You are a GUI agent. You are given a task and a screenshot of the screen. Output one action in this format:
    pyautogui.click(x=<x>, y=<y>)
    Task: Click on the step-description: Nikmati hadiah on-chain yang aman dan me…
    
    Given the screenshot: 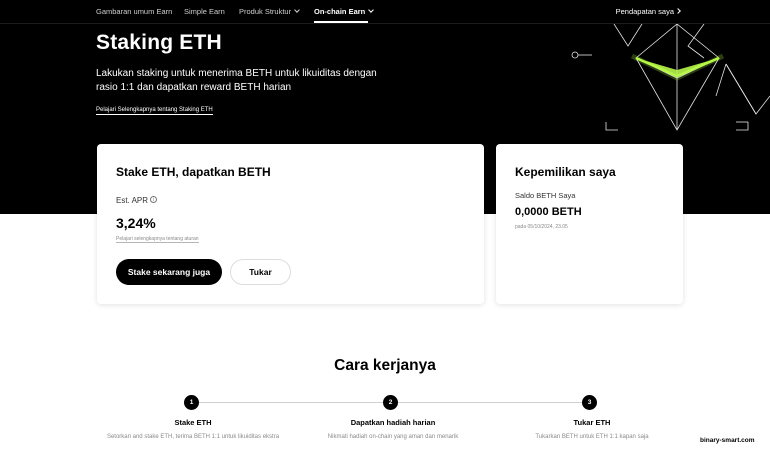 What is the action you would take?
    pyautogui.click(x=393, y=437)
    